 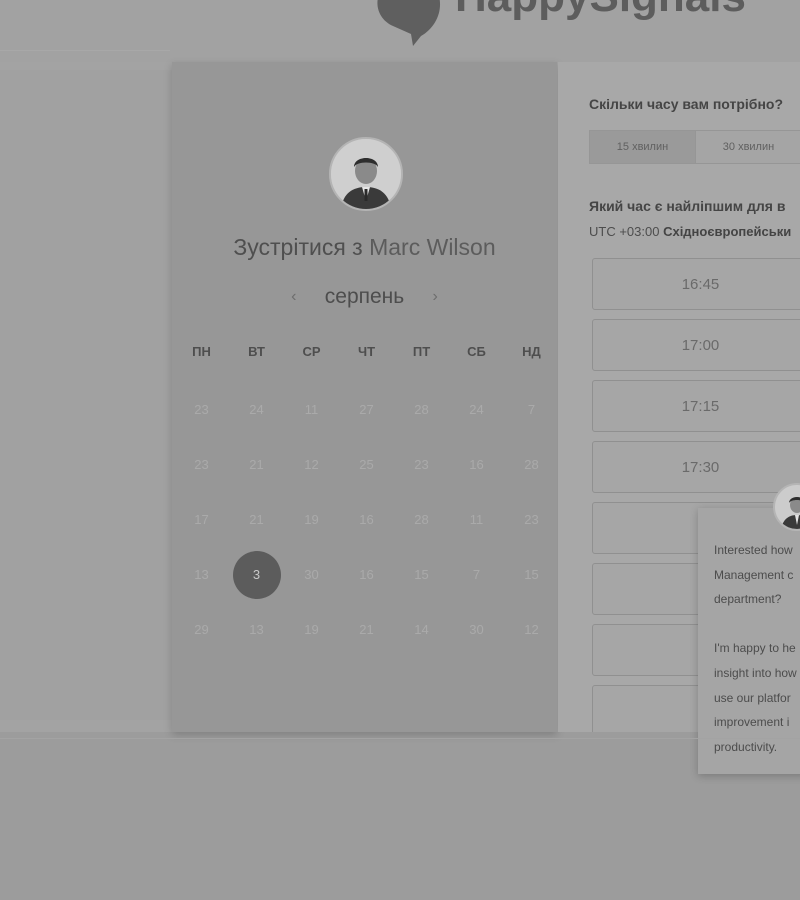 I want to click on time-slot: 17:00, so click(x=696, y=345).